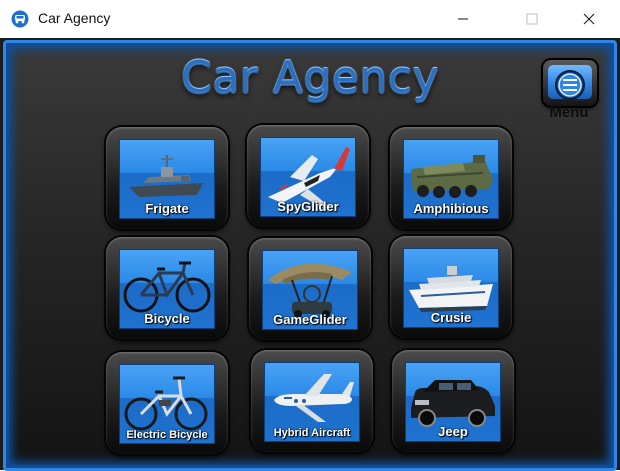 The height and width of the screenshot is (471, 620). I want to click on car-app-icon, so click(20, 19).